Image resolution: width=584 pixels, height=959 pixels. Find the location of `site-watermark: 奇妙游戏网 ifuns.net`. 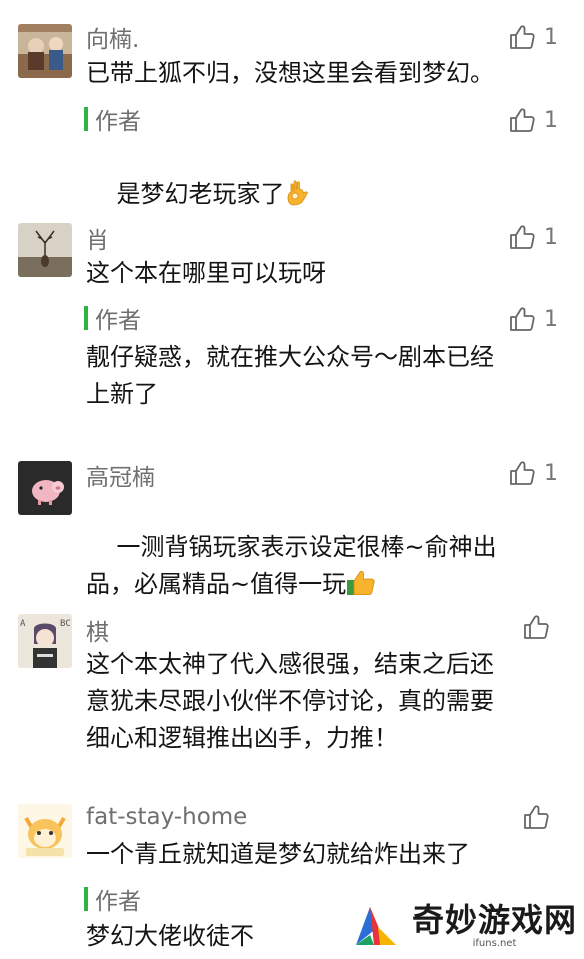

site-watermark: 奇妙游戏网 ifuns.net is located at coordinates (460, 926).